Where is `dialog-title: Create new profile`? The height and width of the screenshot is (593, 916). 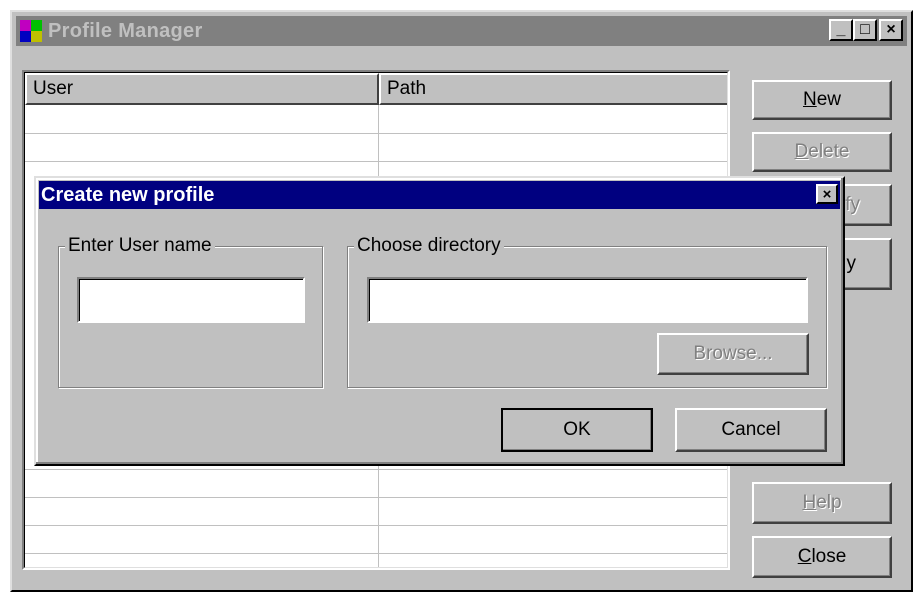
dialog-title: Create new profile is located at coordinates (128, 194).